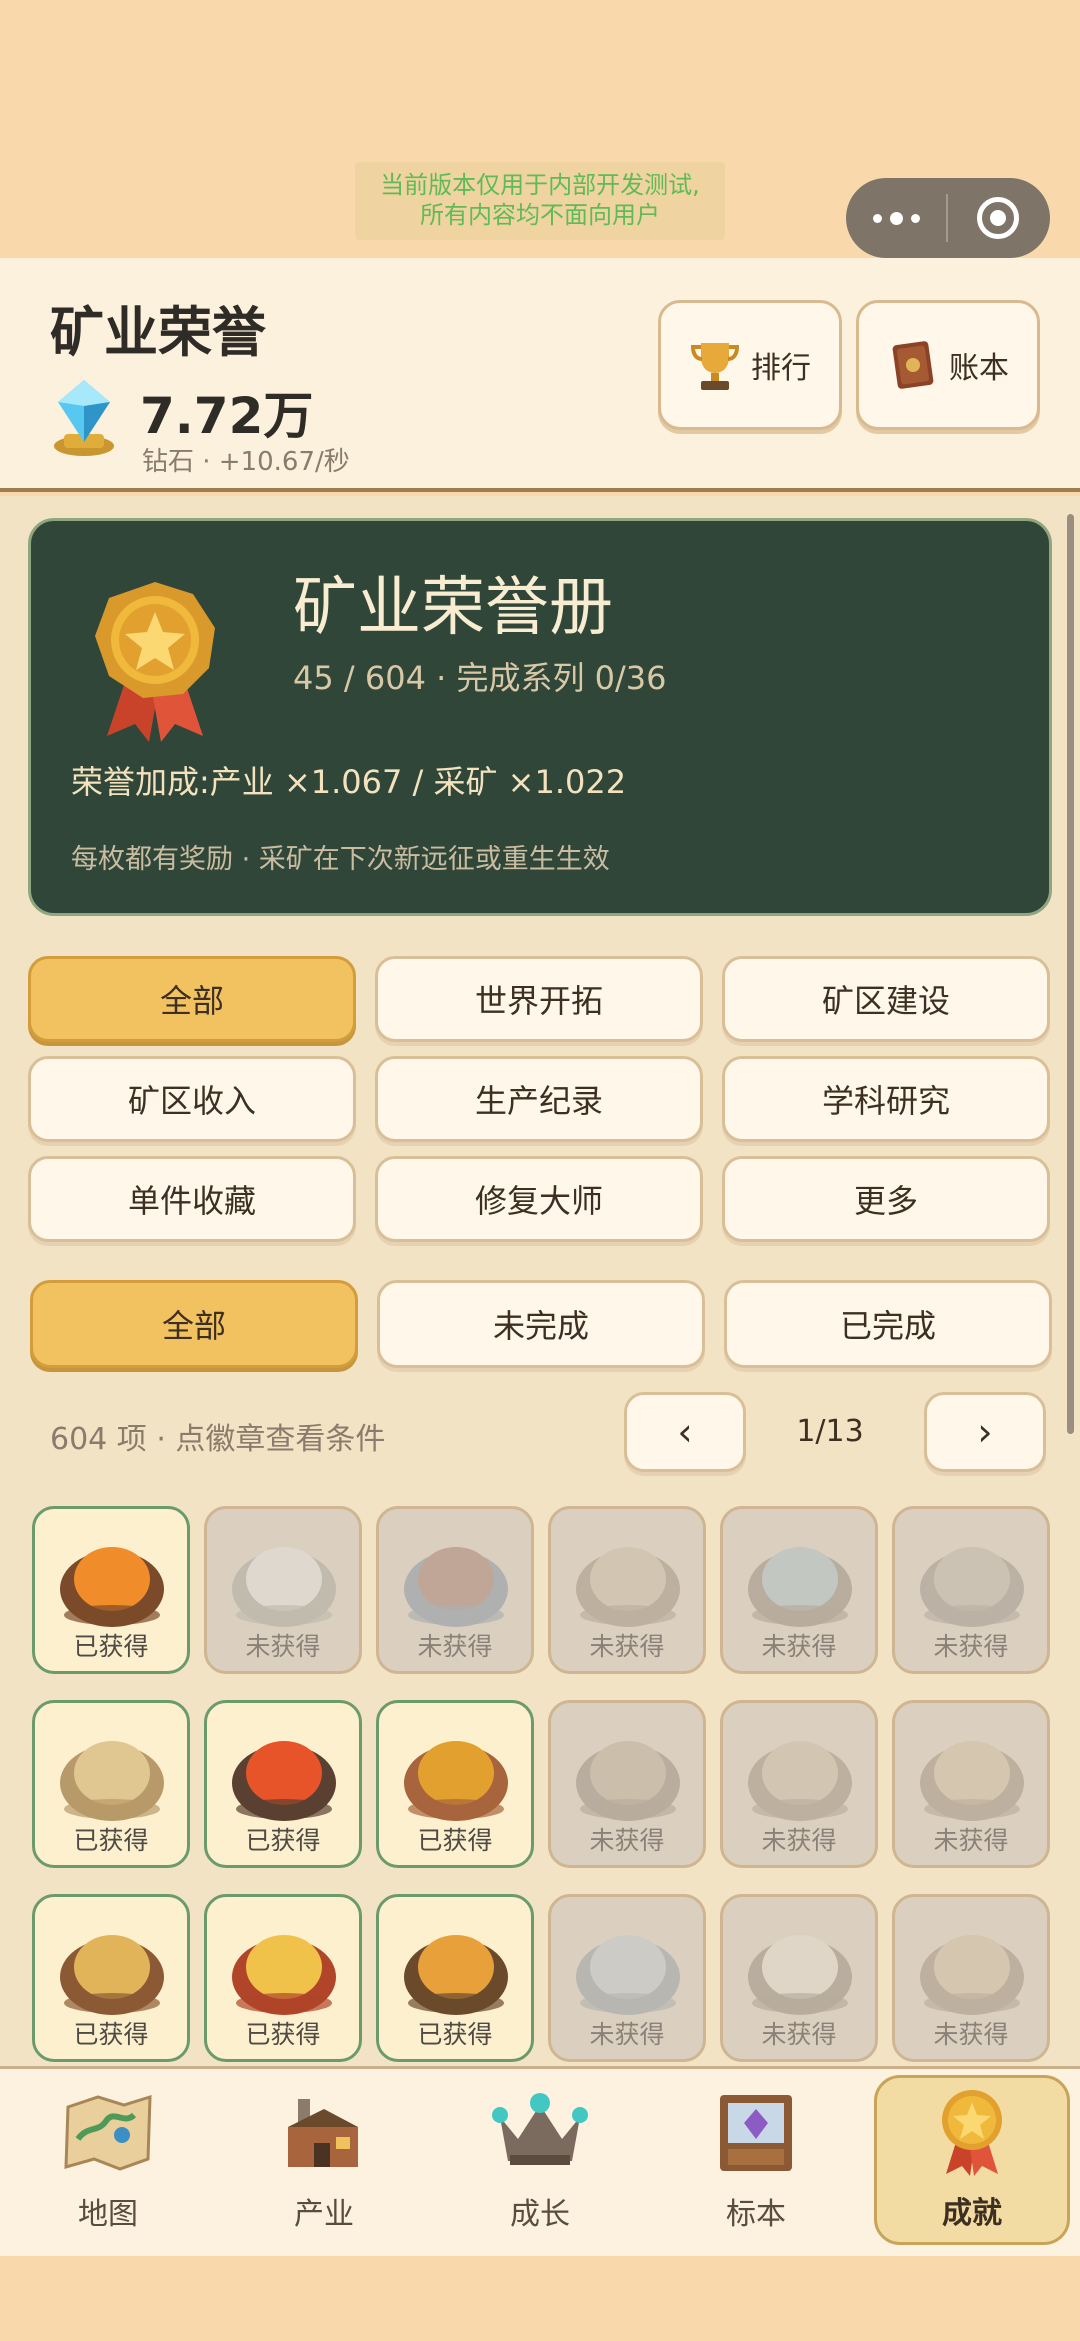  What do you see at coordinates (886, 1099) in the screenshot?
I see `category-research: 学科研究` at bounding box center [886, 1099].